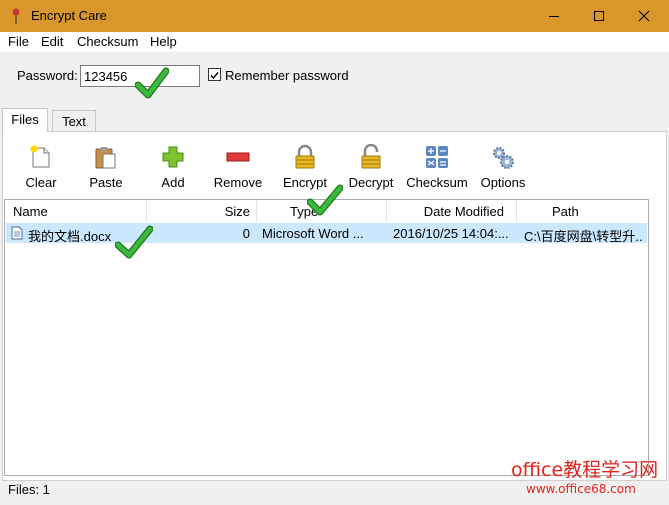  What do you see at coordinates (238, 182) in the screenshot?
I see `remove-label: Remove` at bounding box center [238, 182].